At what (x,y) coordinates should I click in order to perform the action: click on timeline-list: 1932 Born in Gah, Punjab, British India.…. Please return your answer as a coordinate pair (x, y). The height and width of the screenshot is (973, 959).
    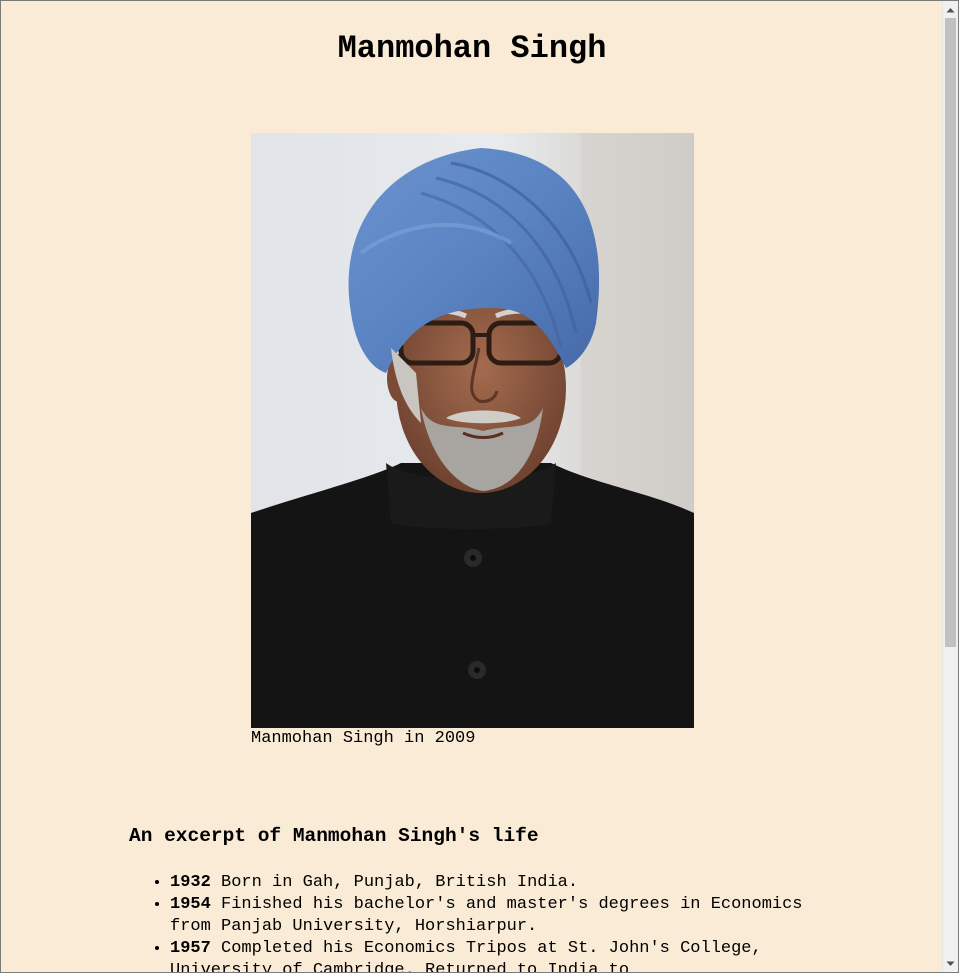
    Looking at the image, I should click on (480, 922).